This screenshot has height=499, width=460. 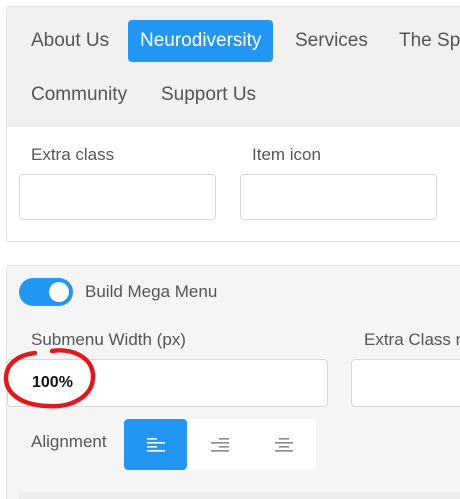 I want to click on align-right-button, so click(x=219, y=444).